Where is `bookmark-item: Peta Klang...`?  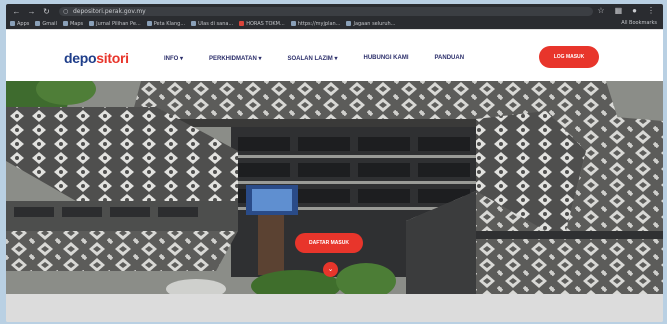 bookmark-item: Peta Klang... is located at coordinates (165, 24).